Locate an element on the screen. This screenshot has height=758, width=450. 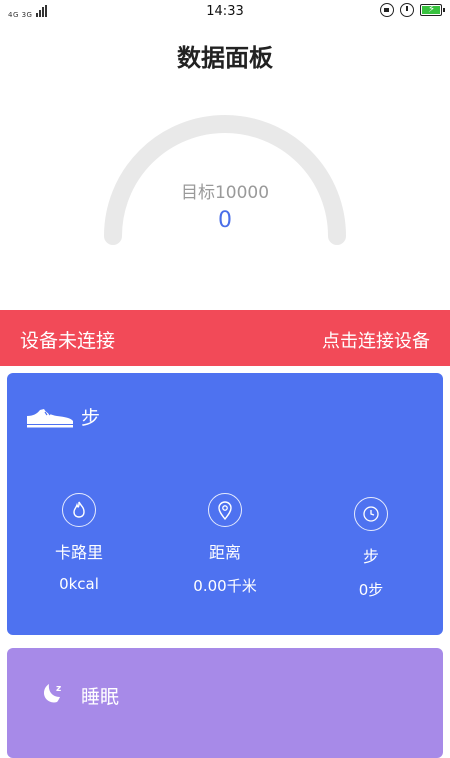
metric-calories: 卡路里 0kcal is located at coordinates (79, 543).